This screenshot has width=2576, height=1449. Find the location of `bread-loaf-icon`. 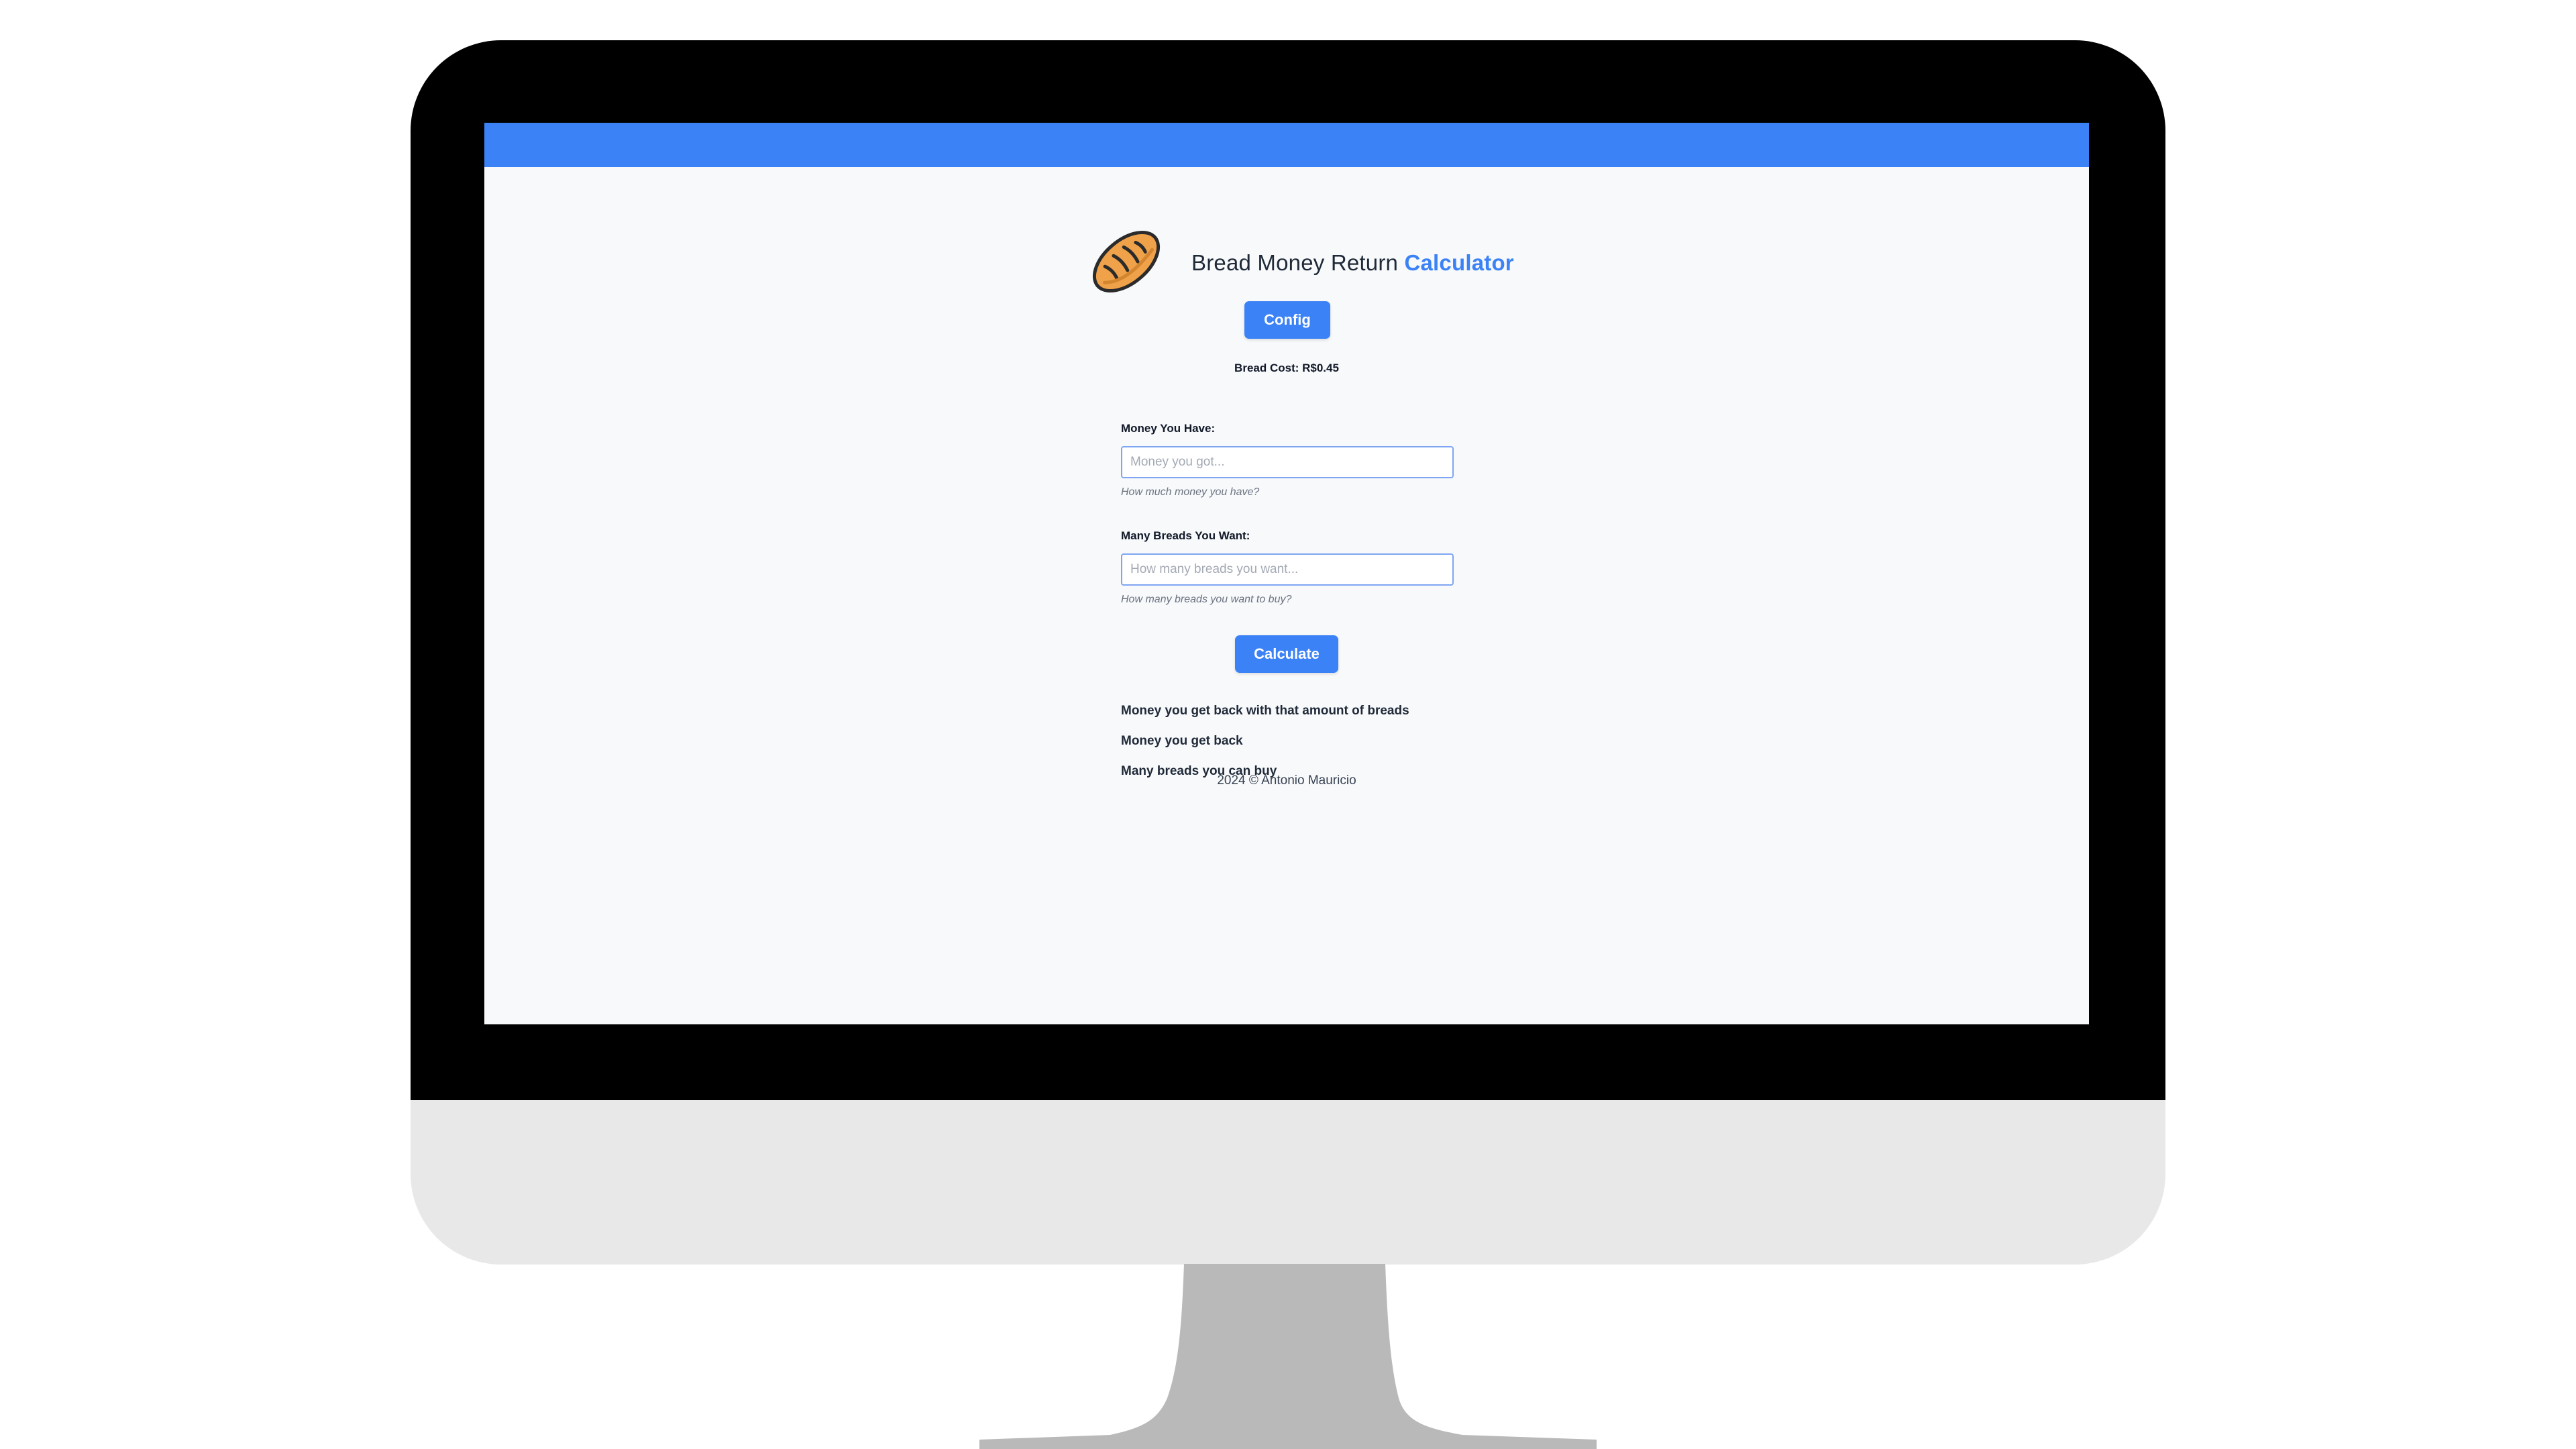

bread-loaf-icon is located at coordinates (1126, 261).